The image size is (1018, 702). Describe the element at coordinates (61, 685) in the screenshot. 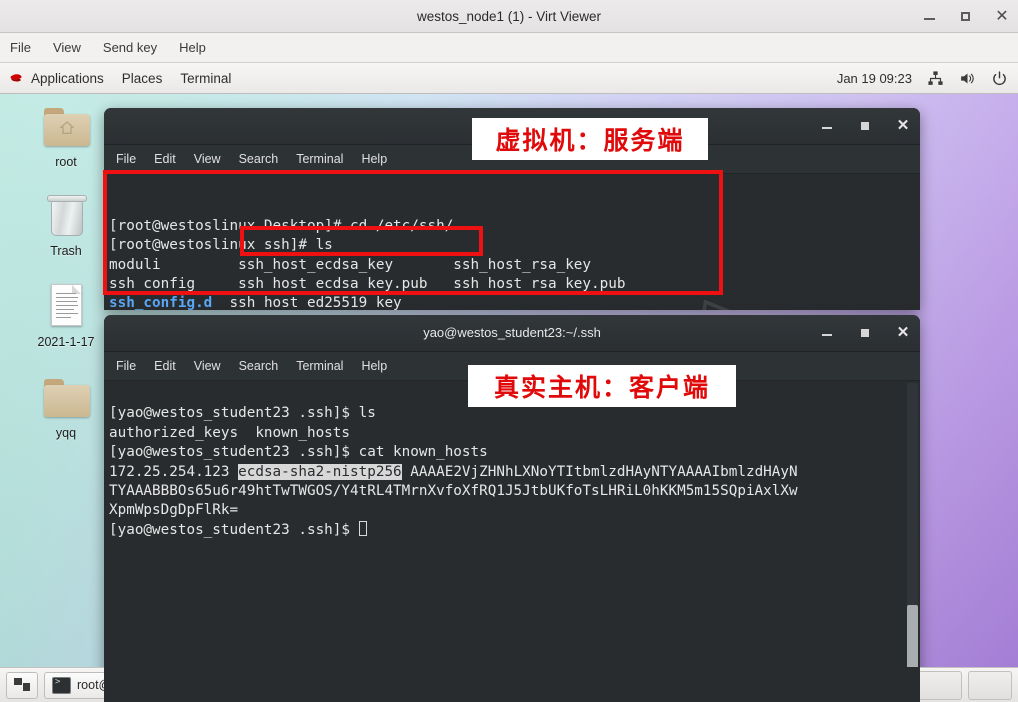

I see `terminal-icon` at that location.